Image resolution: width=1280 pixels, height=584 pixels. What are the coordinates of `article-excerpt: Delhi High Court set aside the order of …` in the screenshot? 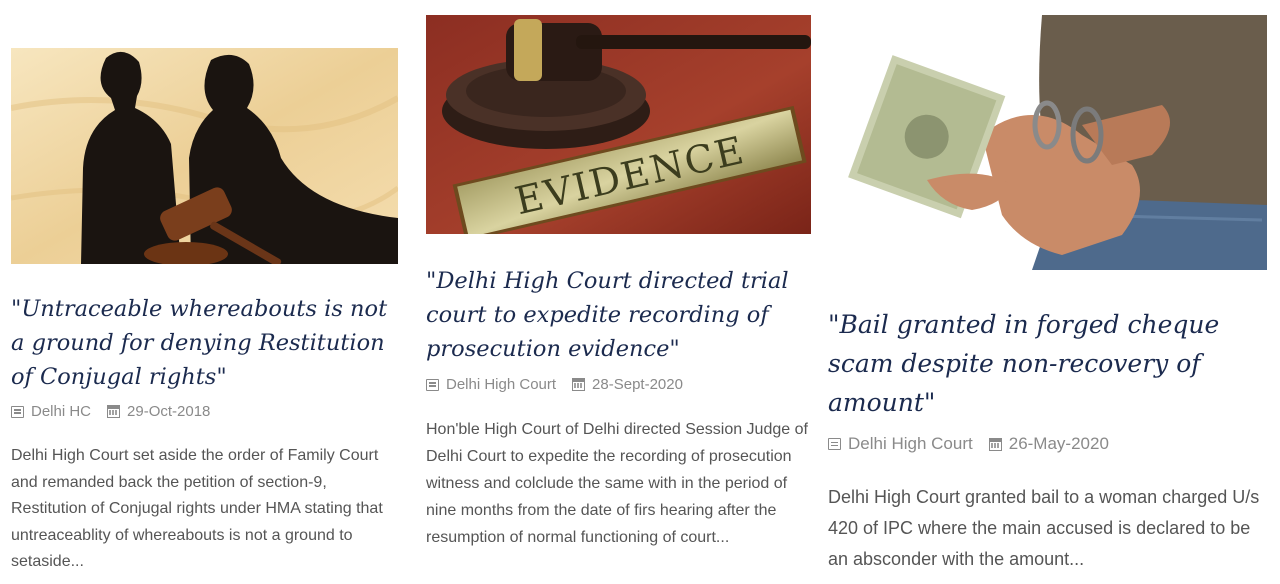 It's located at (197, 508).